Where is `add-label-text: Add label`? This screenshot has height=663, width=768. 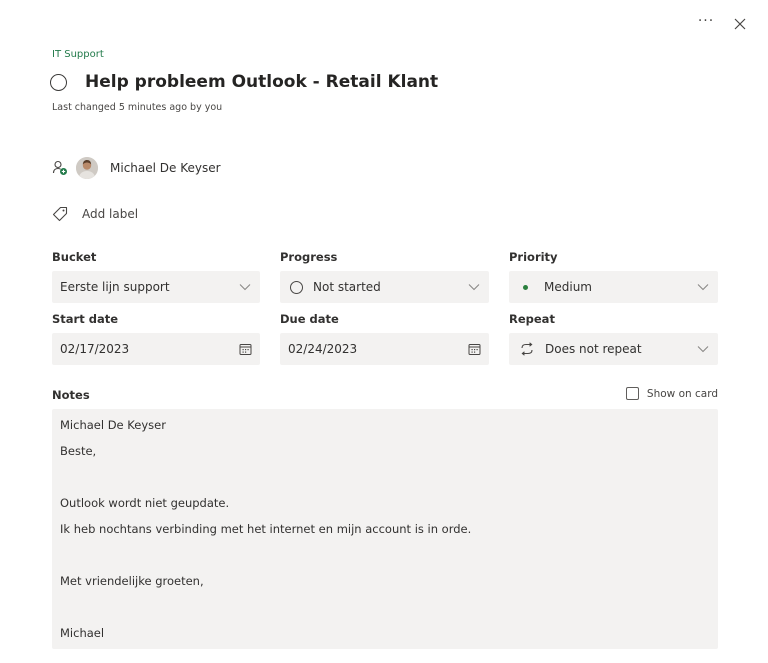 add-label-text: Add label is located at coordinates (110, 214).